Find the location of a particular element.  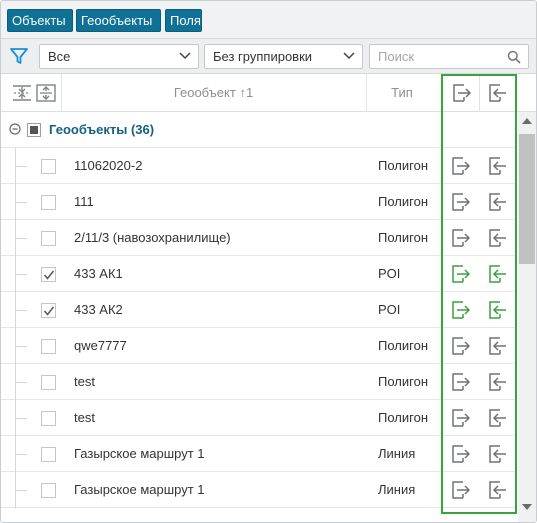

header-tools is located at coordinates (34, 92).